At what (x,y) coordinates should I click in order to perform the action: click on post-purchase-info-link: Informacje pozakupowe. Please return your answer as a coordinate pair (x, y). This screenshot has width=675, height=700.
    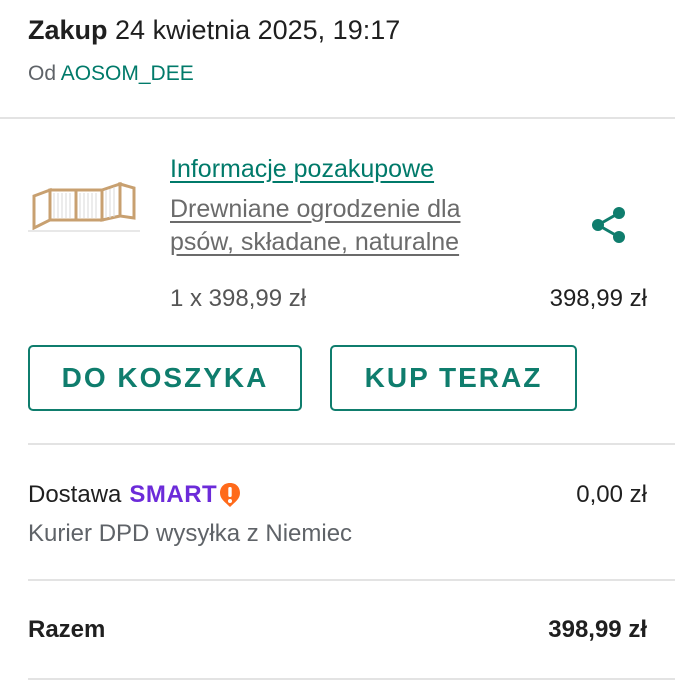
    Looking at the image, I should click on (302, 169).